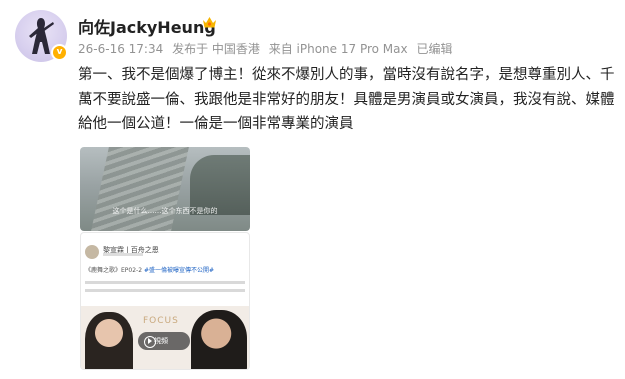 This screenshot has height=379, width=625. What do you see at coordinates (59, 52) in the screenshot?
I see `verified-icon: v` at bounding box center [59, 52].